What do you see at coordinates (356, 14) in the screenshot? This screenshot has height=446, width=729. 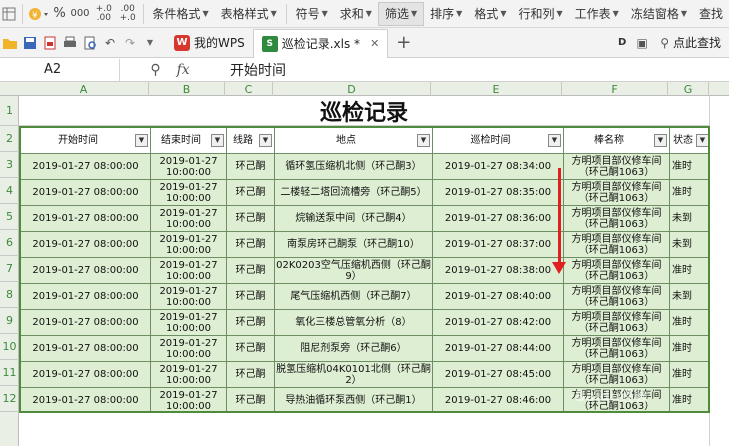 I see `sum-button: 求和 ▼` at bounding box center [356, 14].